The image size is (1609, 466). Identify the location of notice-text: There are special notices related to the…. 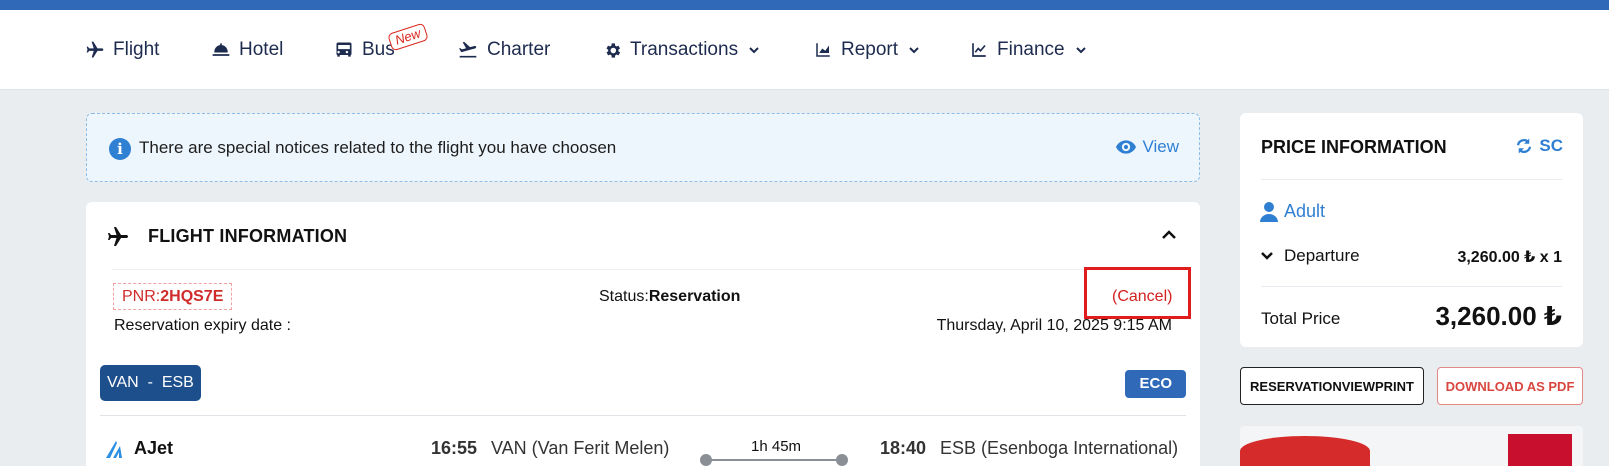
(378, 147).